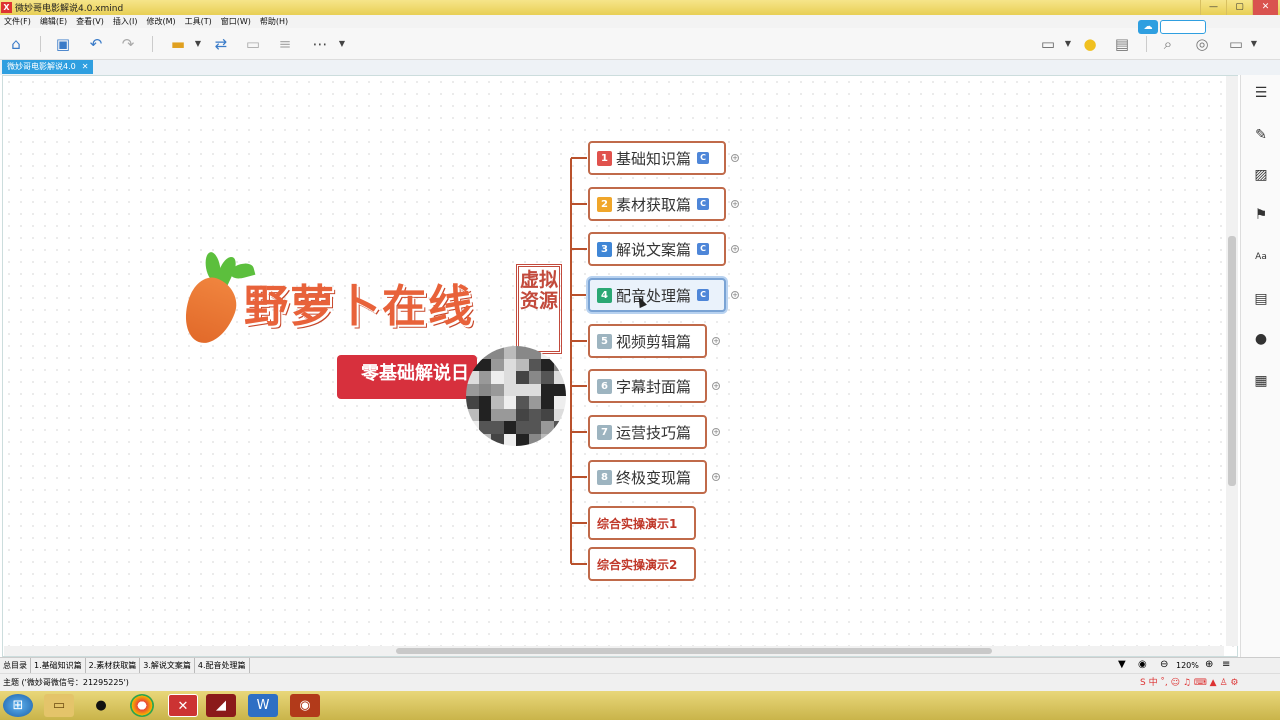 Image resolution: width=1280 pixels, height=720 pixels. I want to click on menu-view: 查看(V), so click(90, 21).